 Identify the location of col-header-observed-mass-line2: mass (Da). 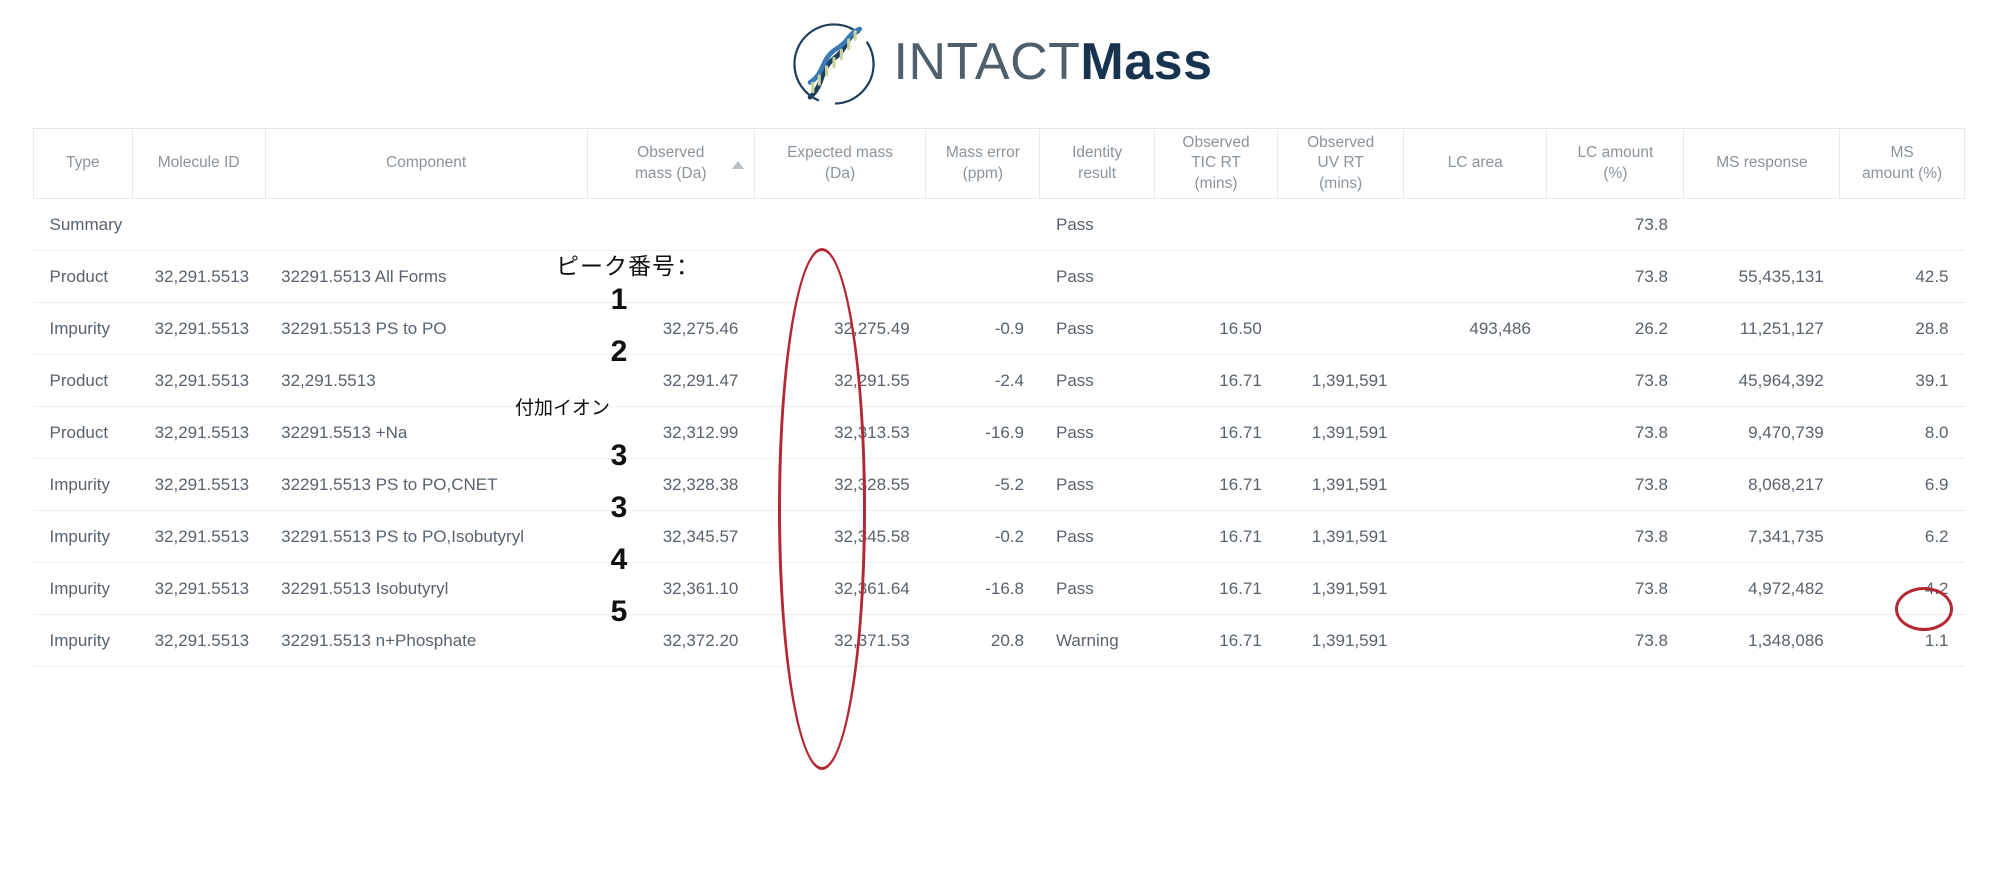
(671, 173).